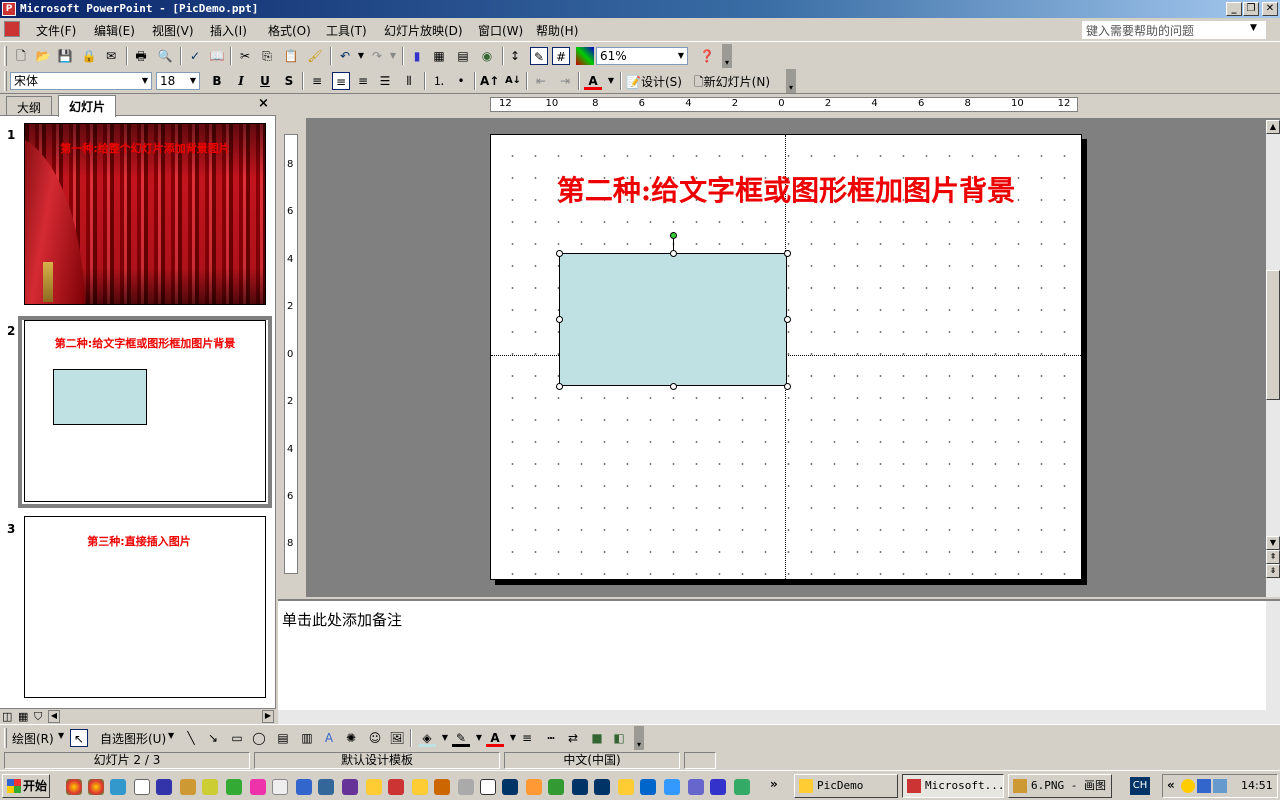 This screenshot has width=1280, height=800. I want to click on toolbar-options-icon: ▾, so click(791, 81).